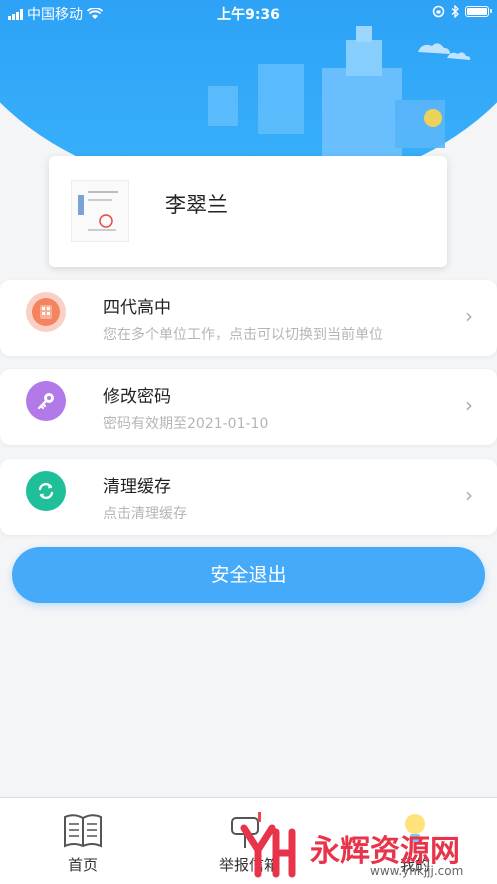  What do you see at coordinates (46, 491) in the screenshot?
I see `refresh-icon` at bounding box center [46, 491].